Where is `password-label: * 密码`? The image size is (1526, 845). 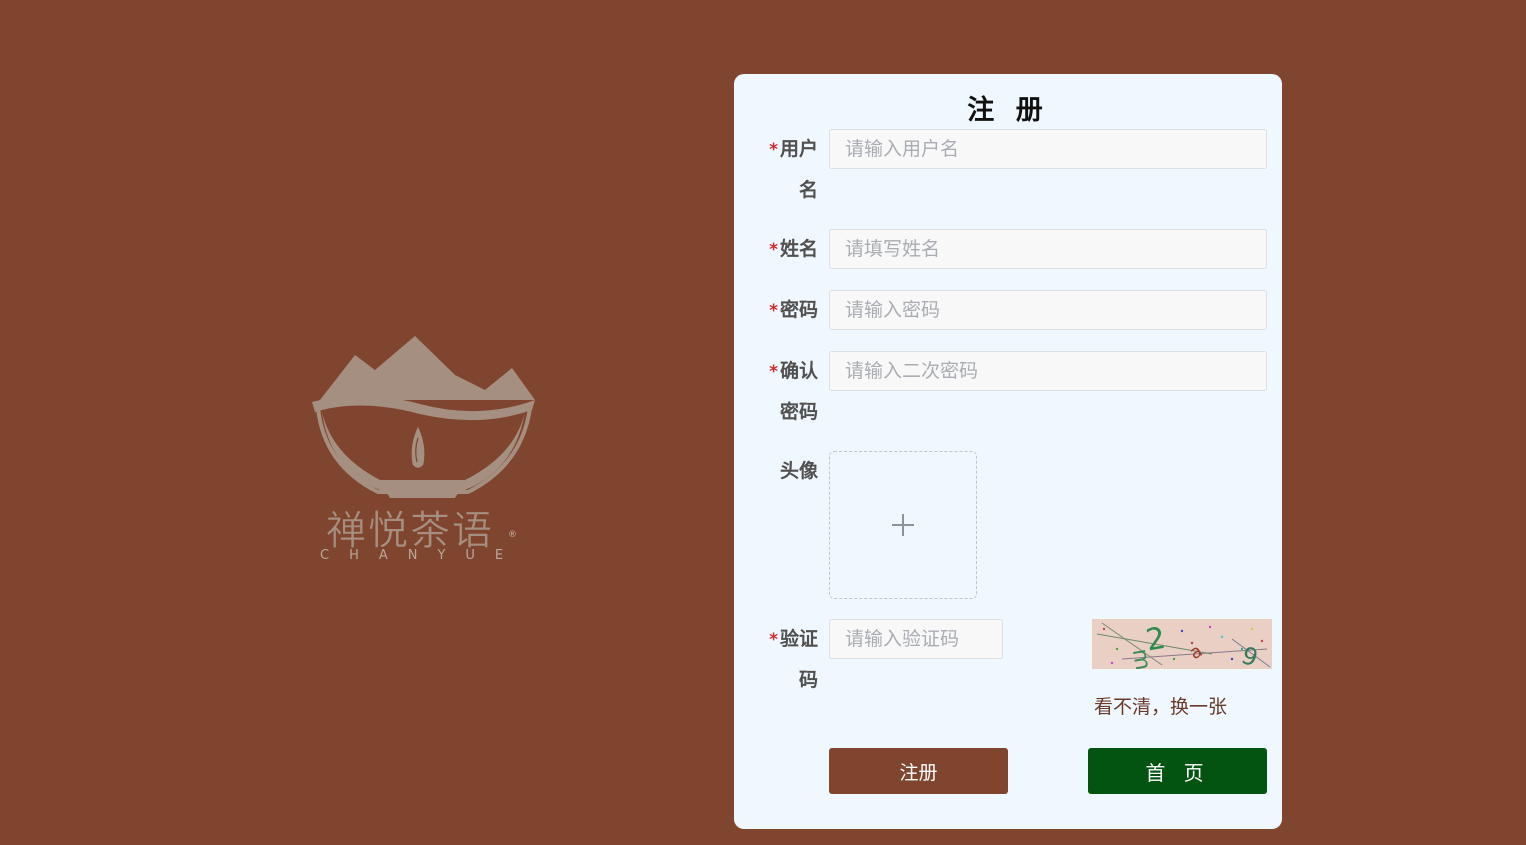 password-label: * 密码 is located at coordinates (788, 310).